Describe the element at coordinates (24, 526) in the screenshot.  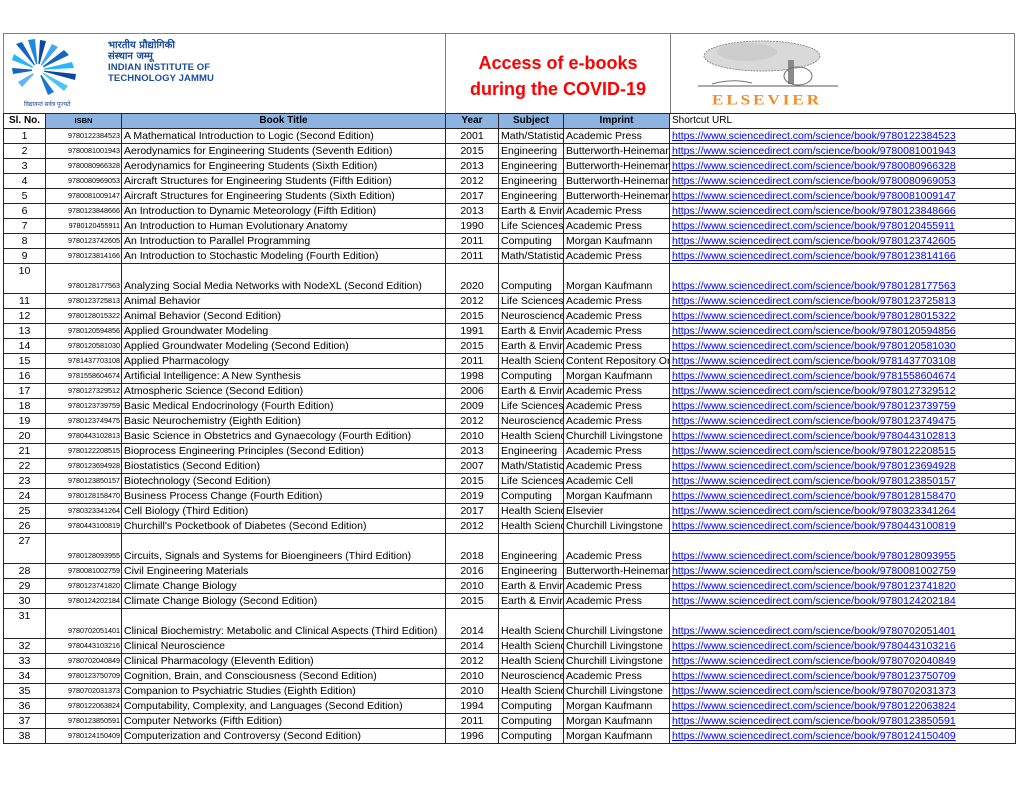
I see `cell-slno: 26` at that location.